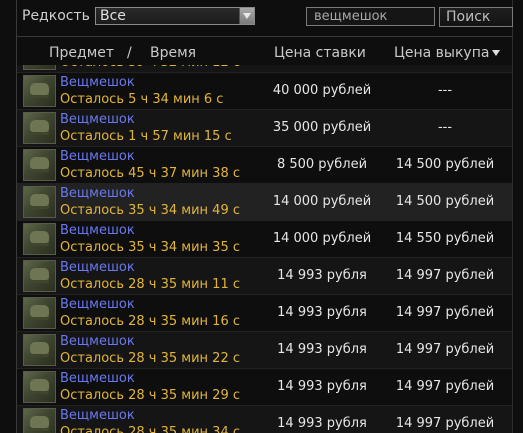  Describe the element at coordinates (56, 16) in the screenshot. I see `rarity-label: Редкость` at that location.